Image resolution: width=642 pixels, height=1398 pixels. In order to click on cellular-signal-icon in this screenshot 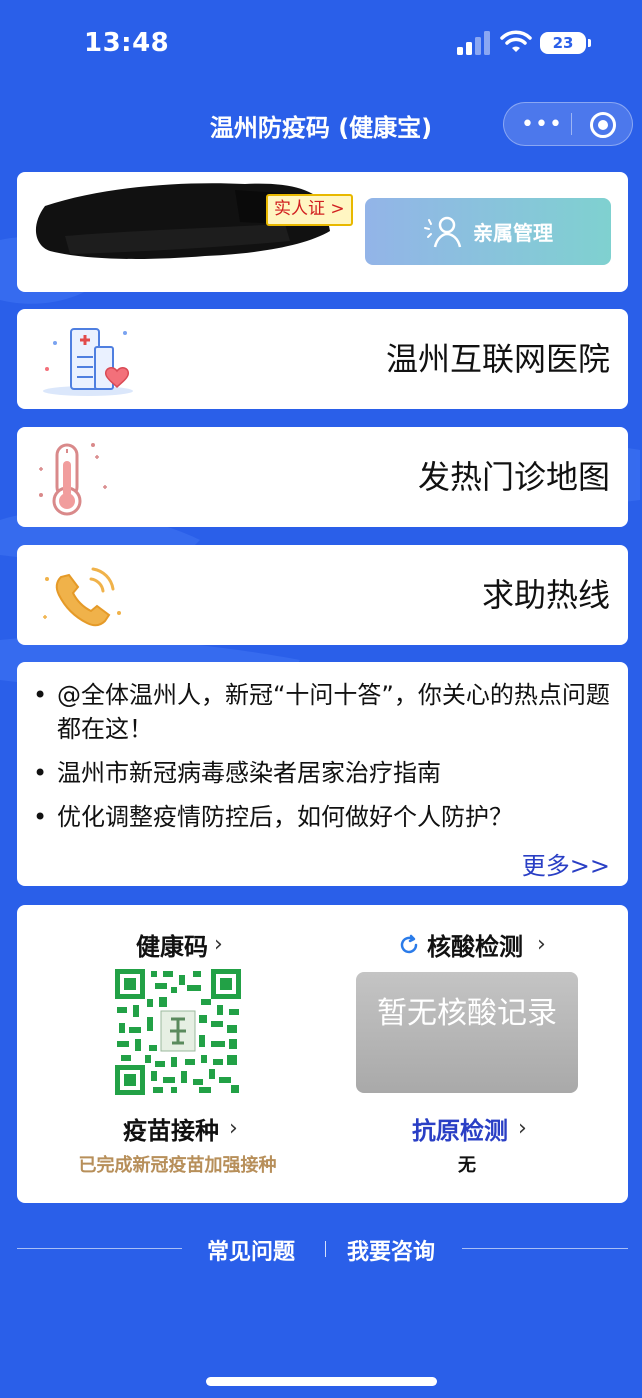, I will do `click(473, 43)`.